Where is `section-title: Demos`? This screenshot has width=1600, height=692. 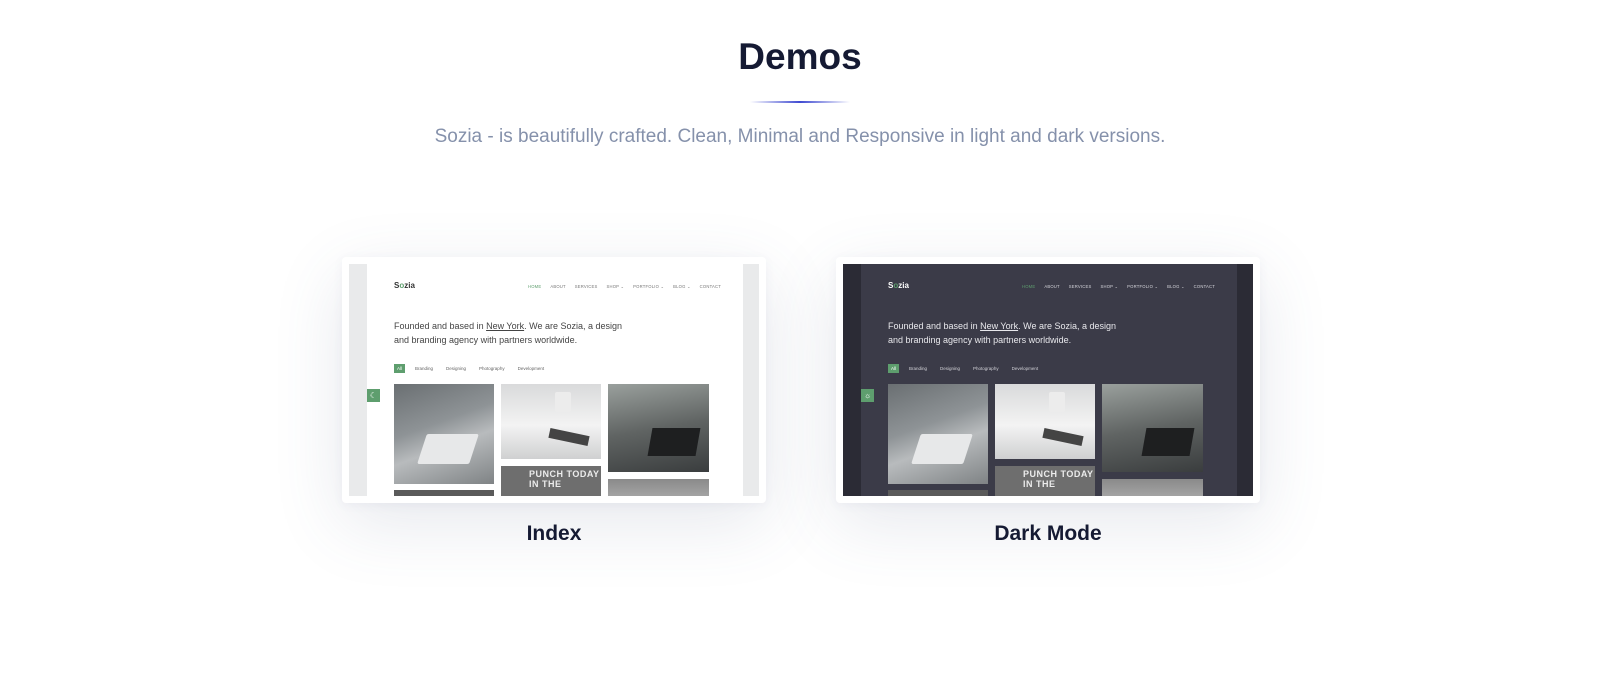 section-title: Demos is located at coordinates (800, 56).